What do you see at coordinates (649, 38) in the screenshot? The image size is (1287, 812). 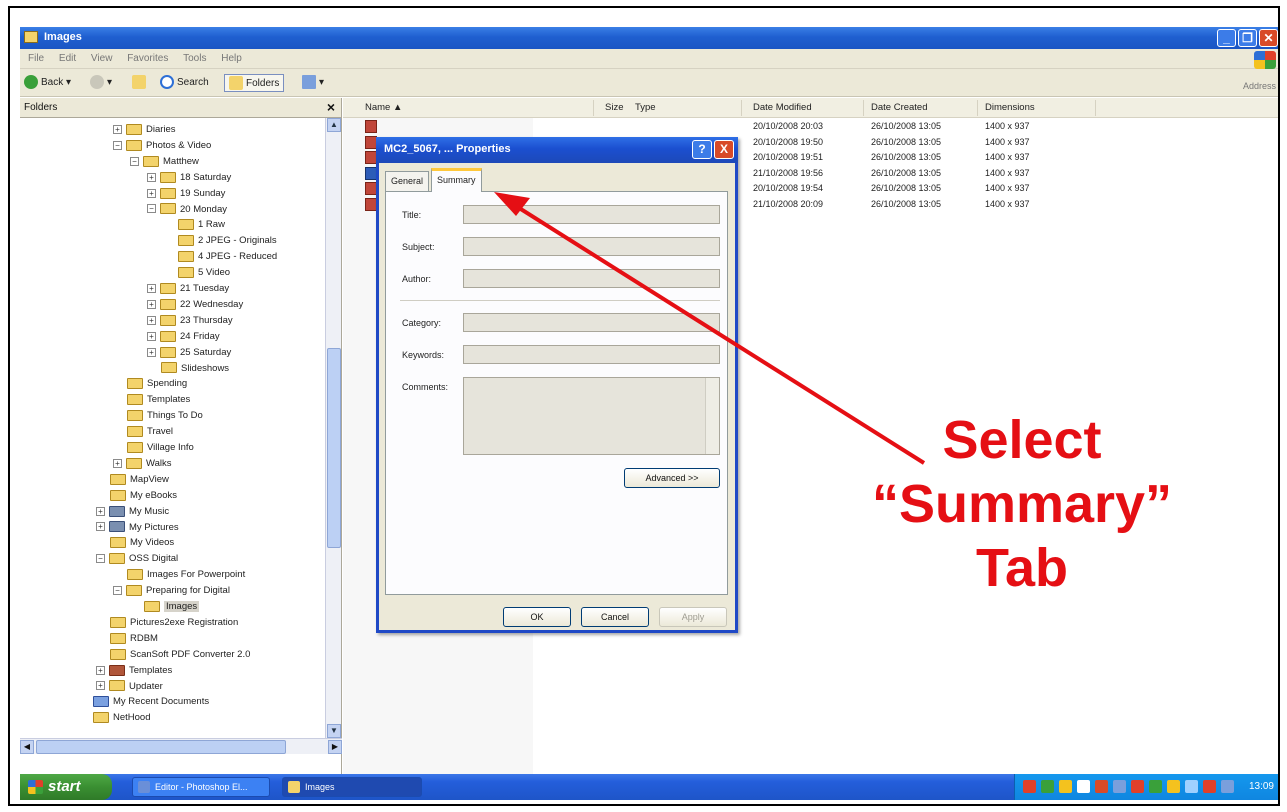 I see `window-title-bar: Images _ ❐ ✕` at bounding box center [649, 38].